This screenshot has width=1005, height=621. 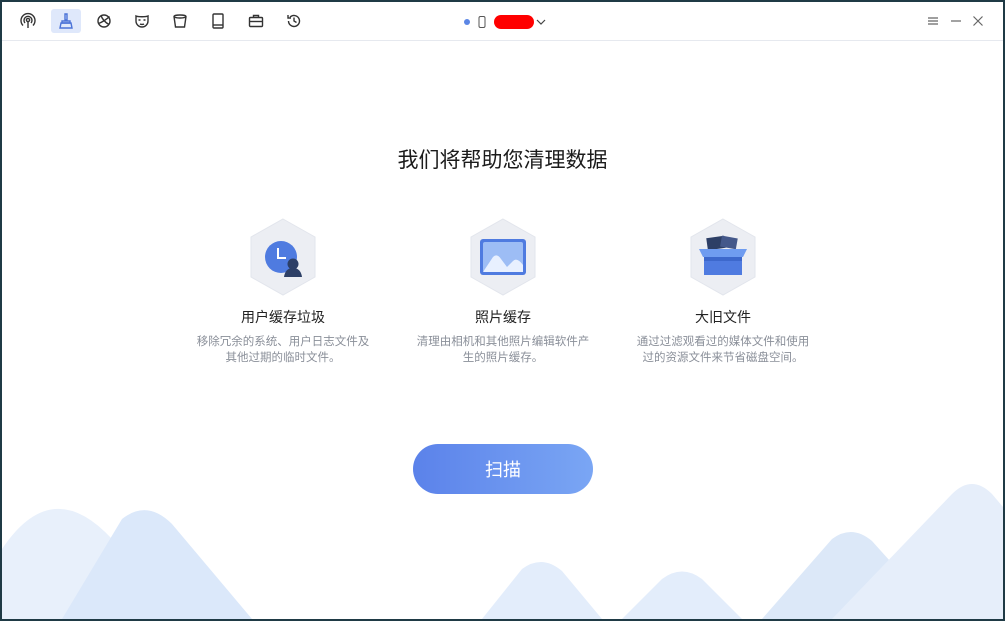 I want to click on menu-icon, so click(x=933, y=21).